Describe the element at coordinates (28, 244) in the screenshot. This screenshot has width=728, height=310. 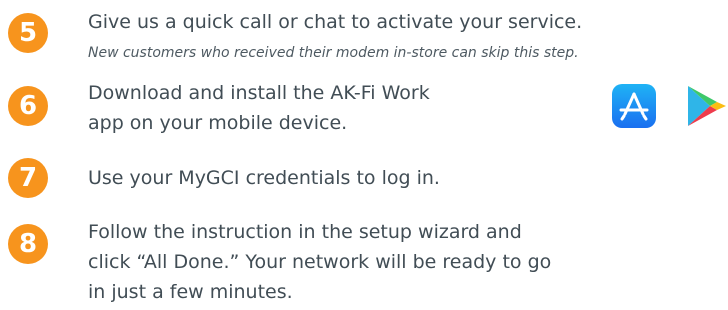
I see `step-number-badge: 8` at that location.